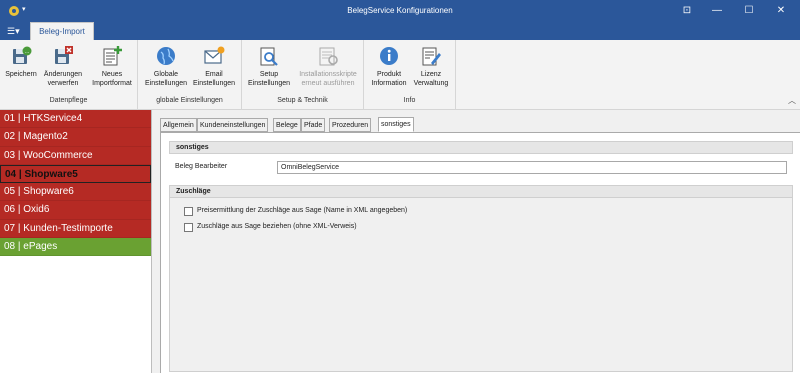 This screenshot has width=800, height=373. I want to click on rerun-install-scripts-button: Installationsskripte erneut ausführen, so click(328, 66).